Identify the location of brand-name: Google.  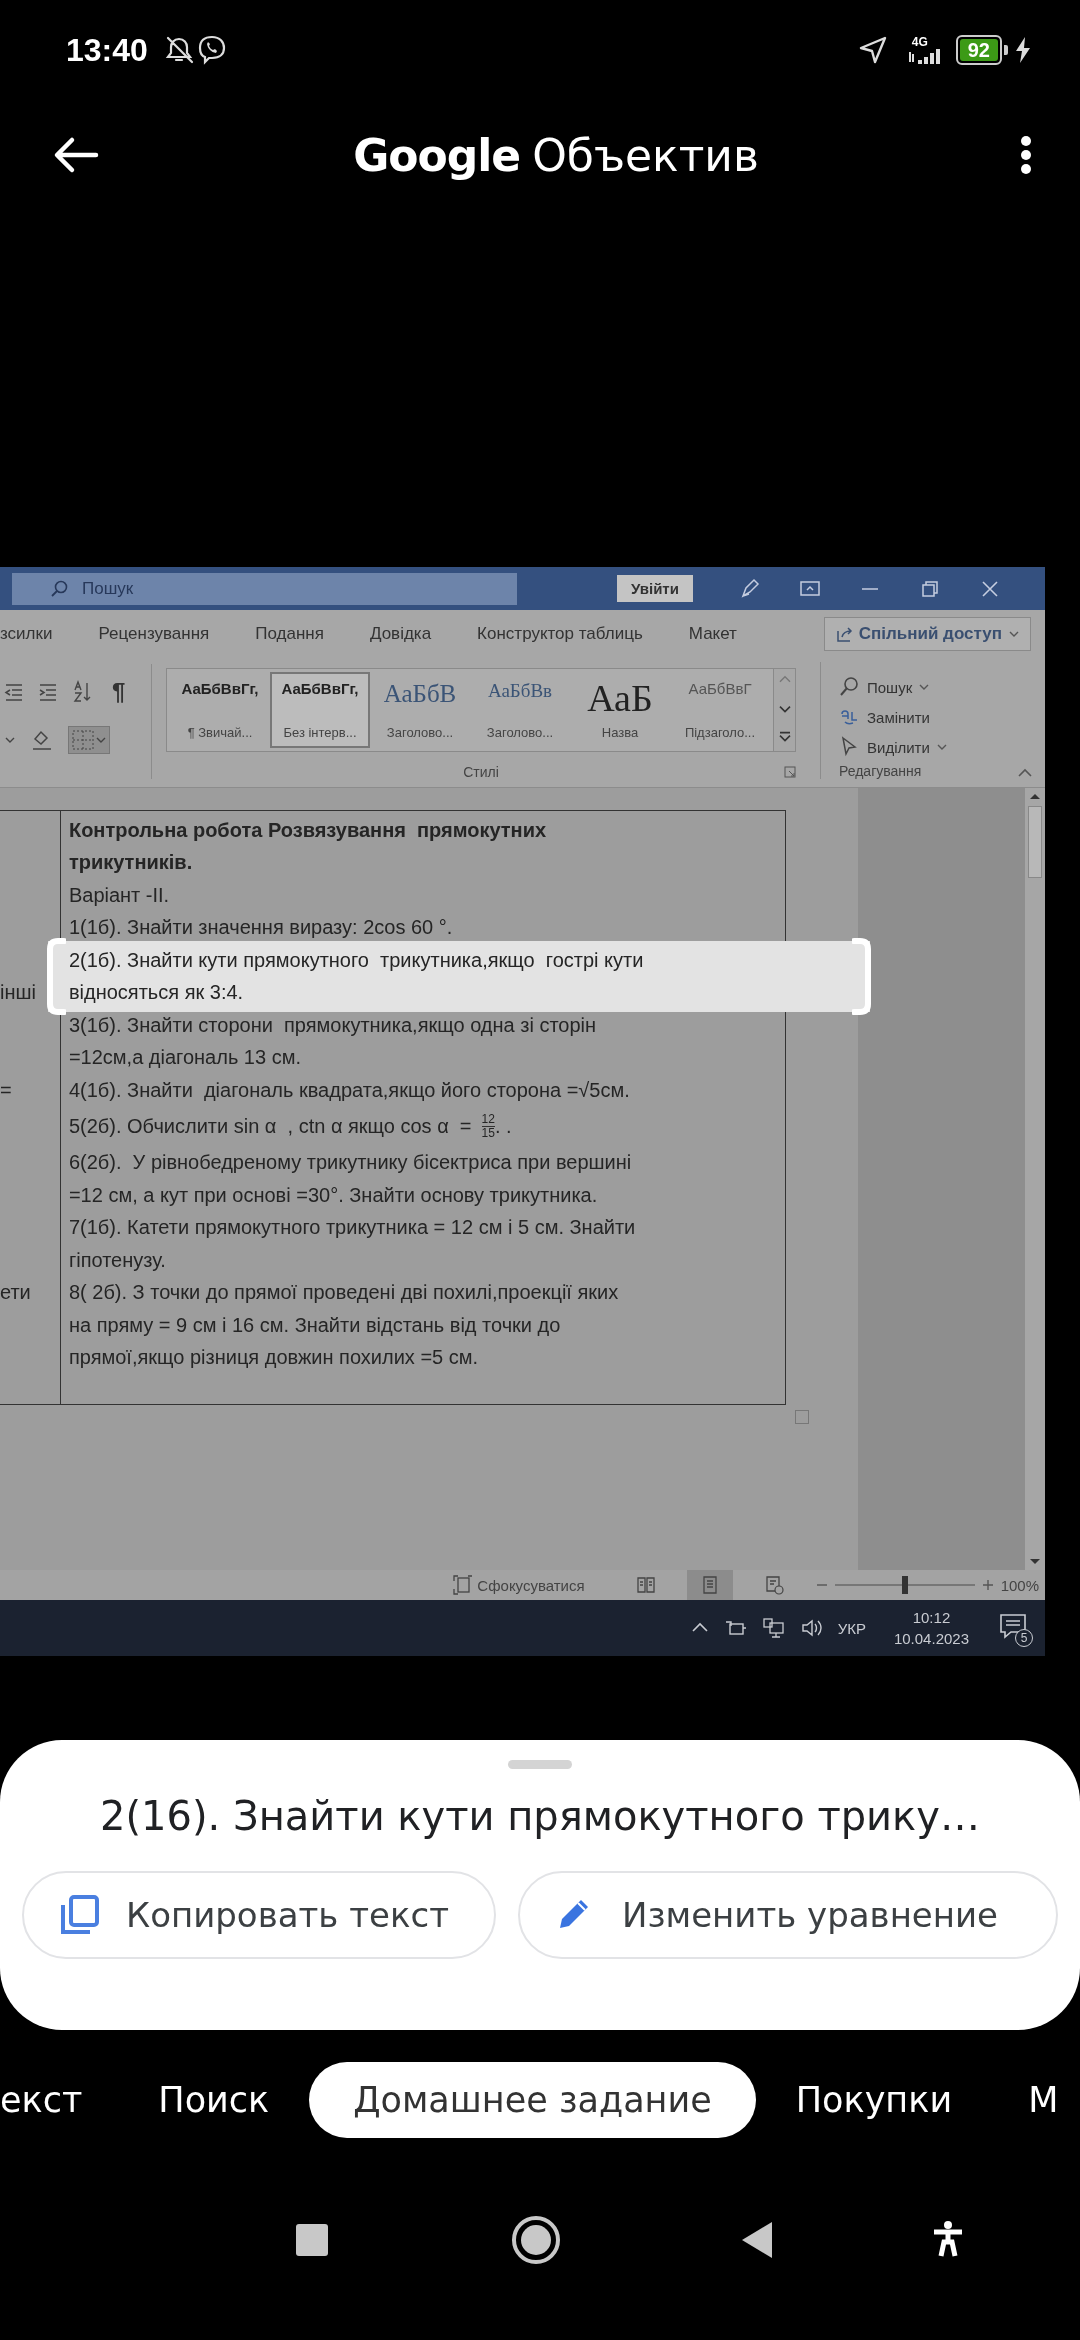
(437, 155).